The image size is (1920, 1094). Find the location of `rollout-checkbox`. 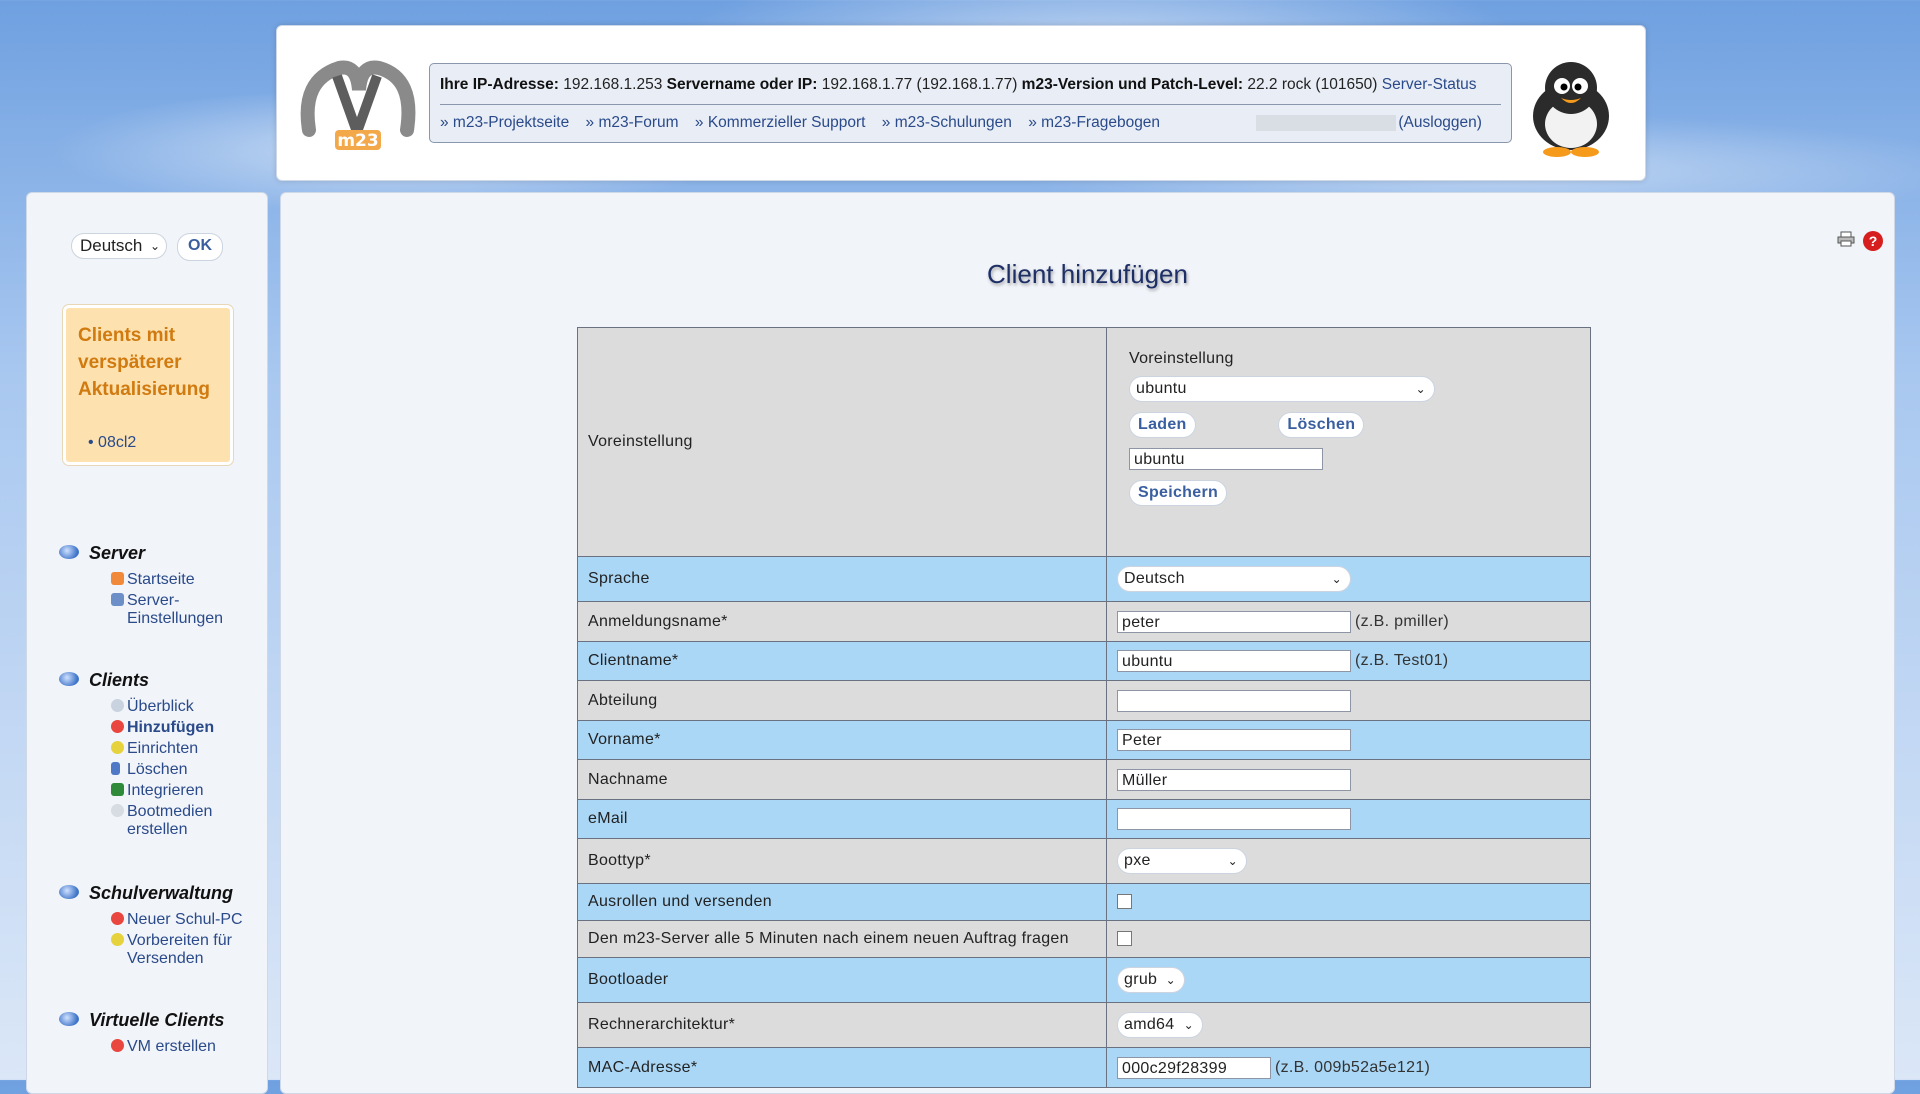

rollout-checkbox is located at coordinates (1124, 902).